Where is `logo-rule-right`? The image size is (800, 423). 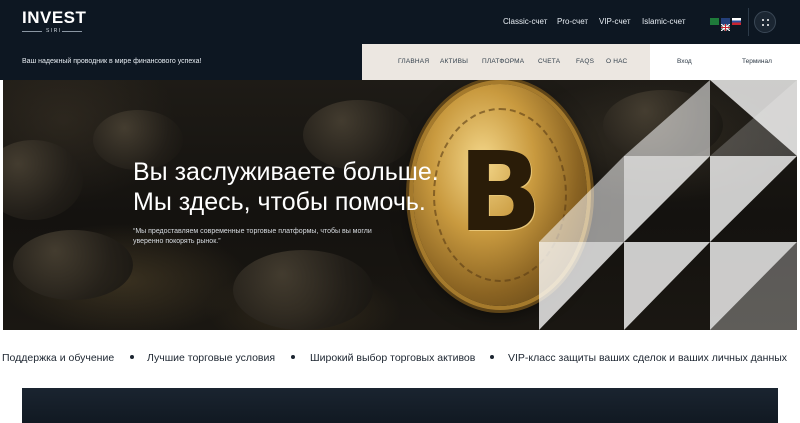
logo-rule-right is located at coordinates (72, 31).